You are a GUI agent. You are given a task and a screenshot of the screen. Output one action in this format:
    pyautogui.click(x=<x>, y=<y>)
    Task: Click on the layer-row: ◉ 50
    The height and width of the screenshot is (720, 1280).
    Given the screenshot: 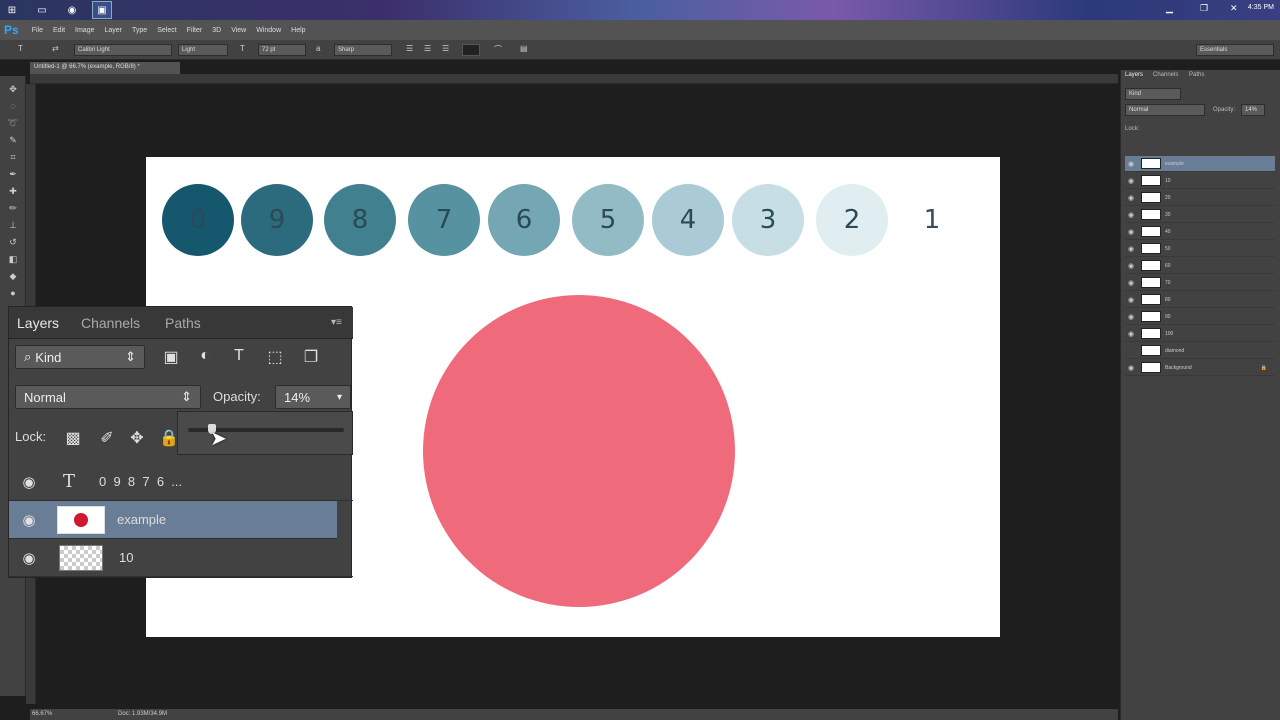 What is the action you would take?
    pyautogui.click(x=1200, y=249)
    